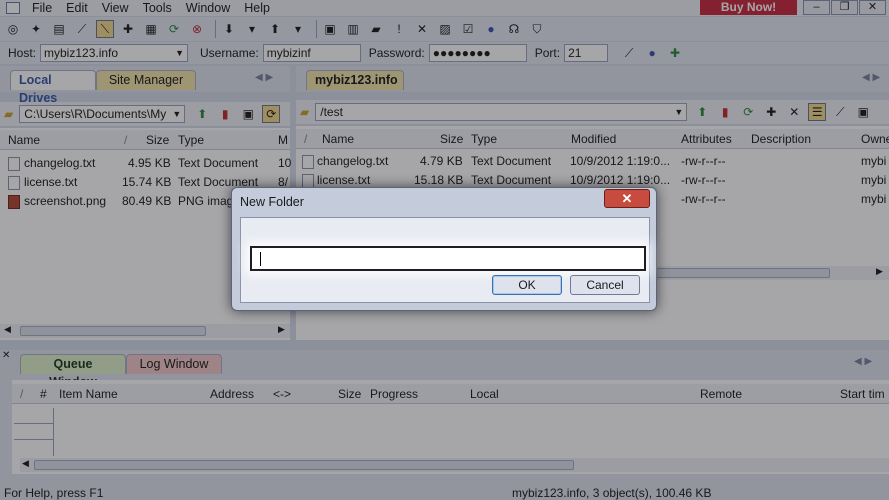 Image resolution: width=889 pixels, height=500 pixels. What do you see at coordinates (260, 259) in the screenshot?
I see `text-cursor` at bounding box center [260, 259].